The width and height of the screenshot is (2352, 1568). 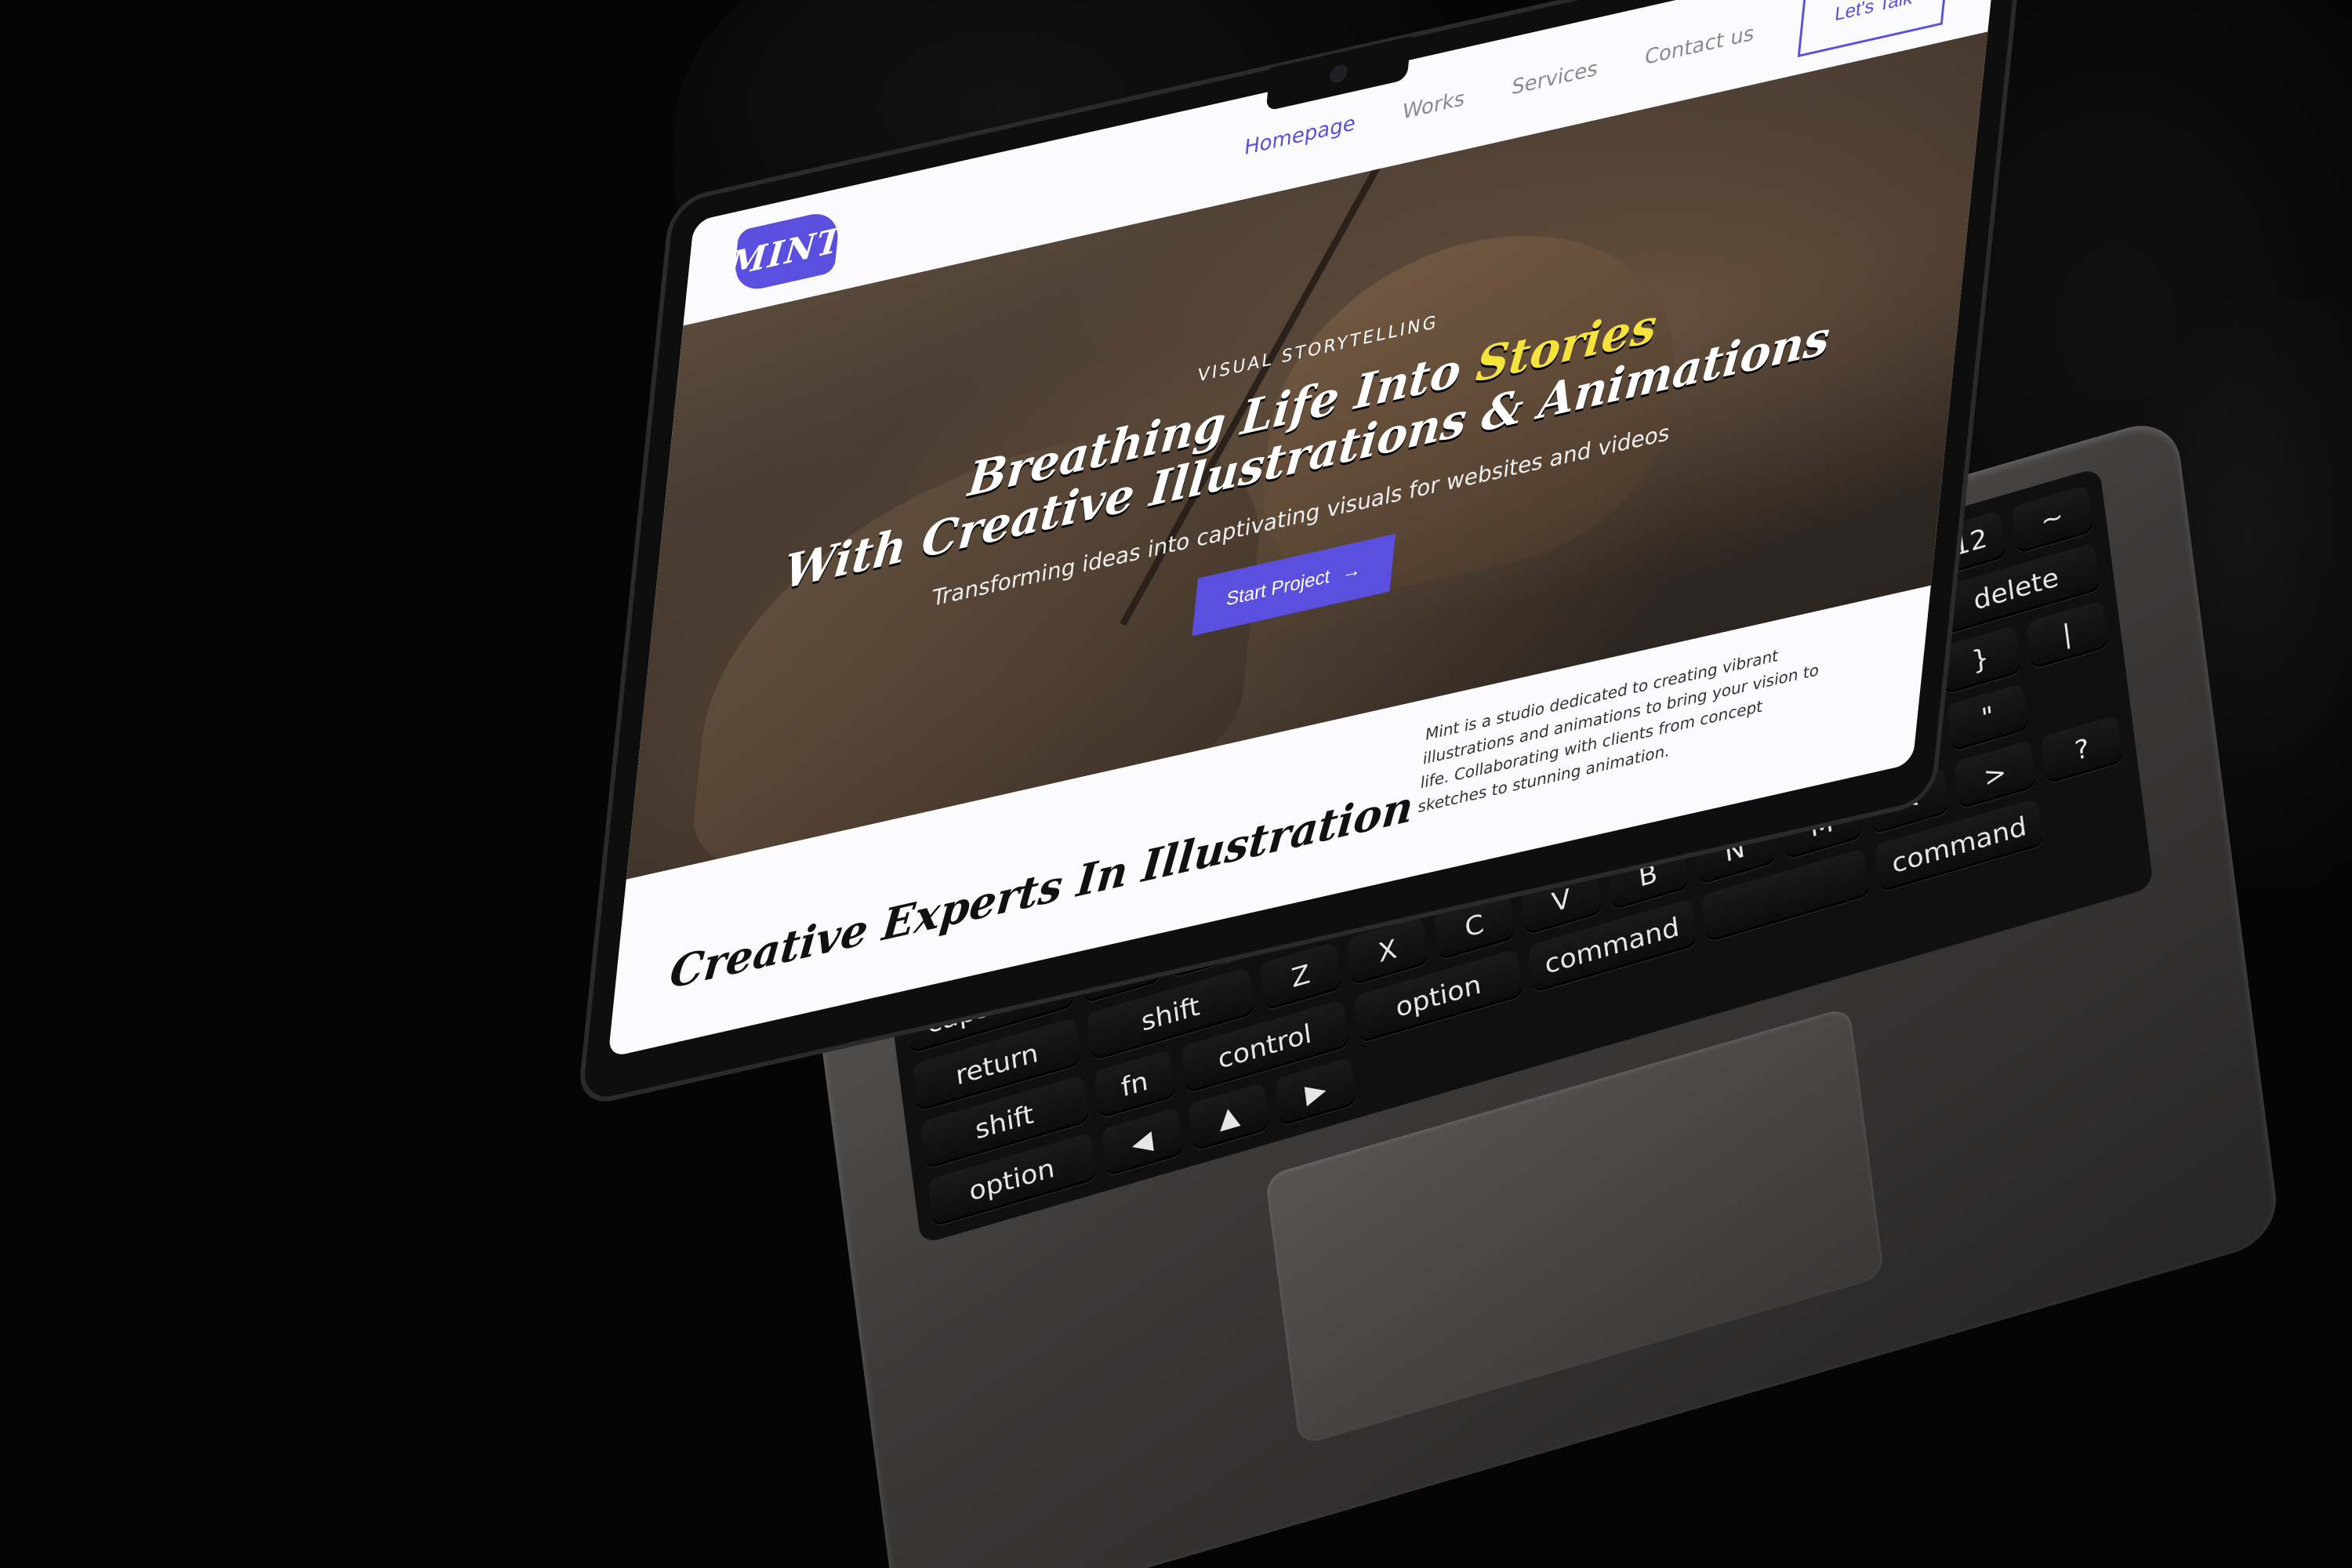 I want to click on key--: >, so click(x=1995, y=775).